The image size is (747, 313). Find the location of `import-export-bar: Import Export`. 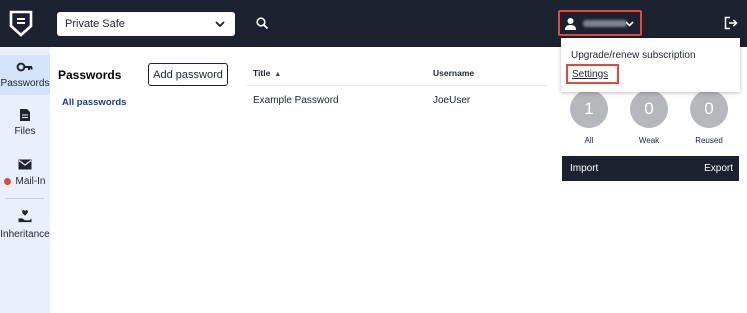

import-export-bar: Import Export is located at coordinates (650, 168).